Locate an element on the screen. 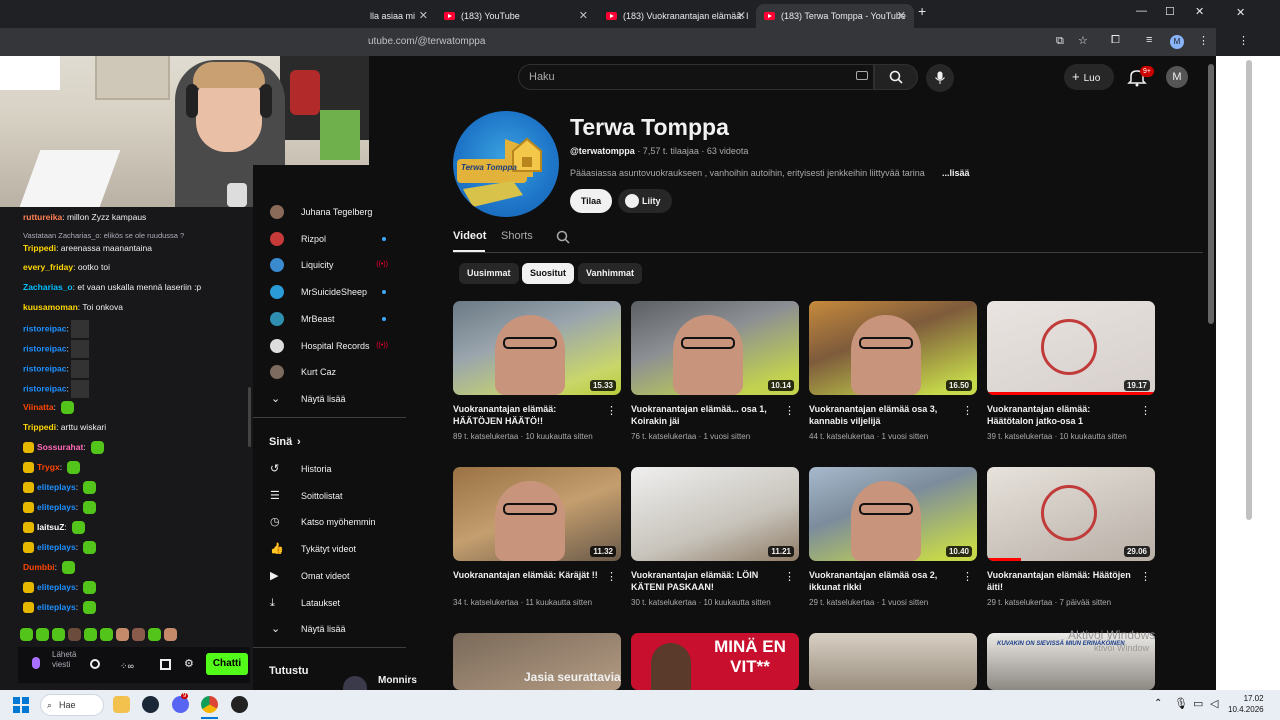 This screenshot has width=1280, height=720. voice-search-button is located at coordinates (940, 78).